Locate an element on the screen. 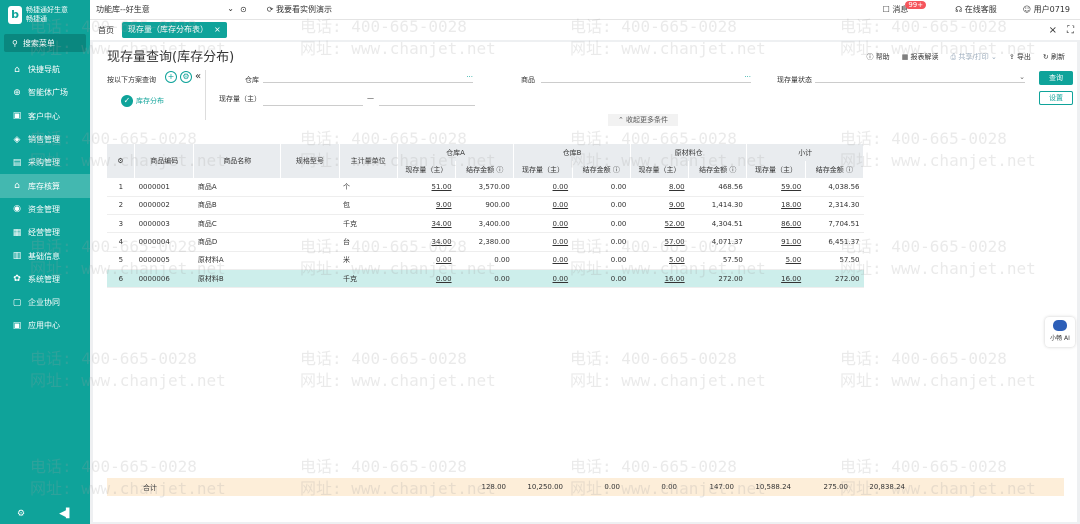  header-code: 商品编码 is located at coordinates (164, 161).